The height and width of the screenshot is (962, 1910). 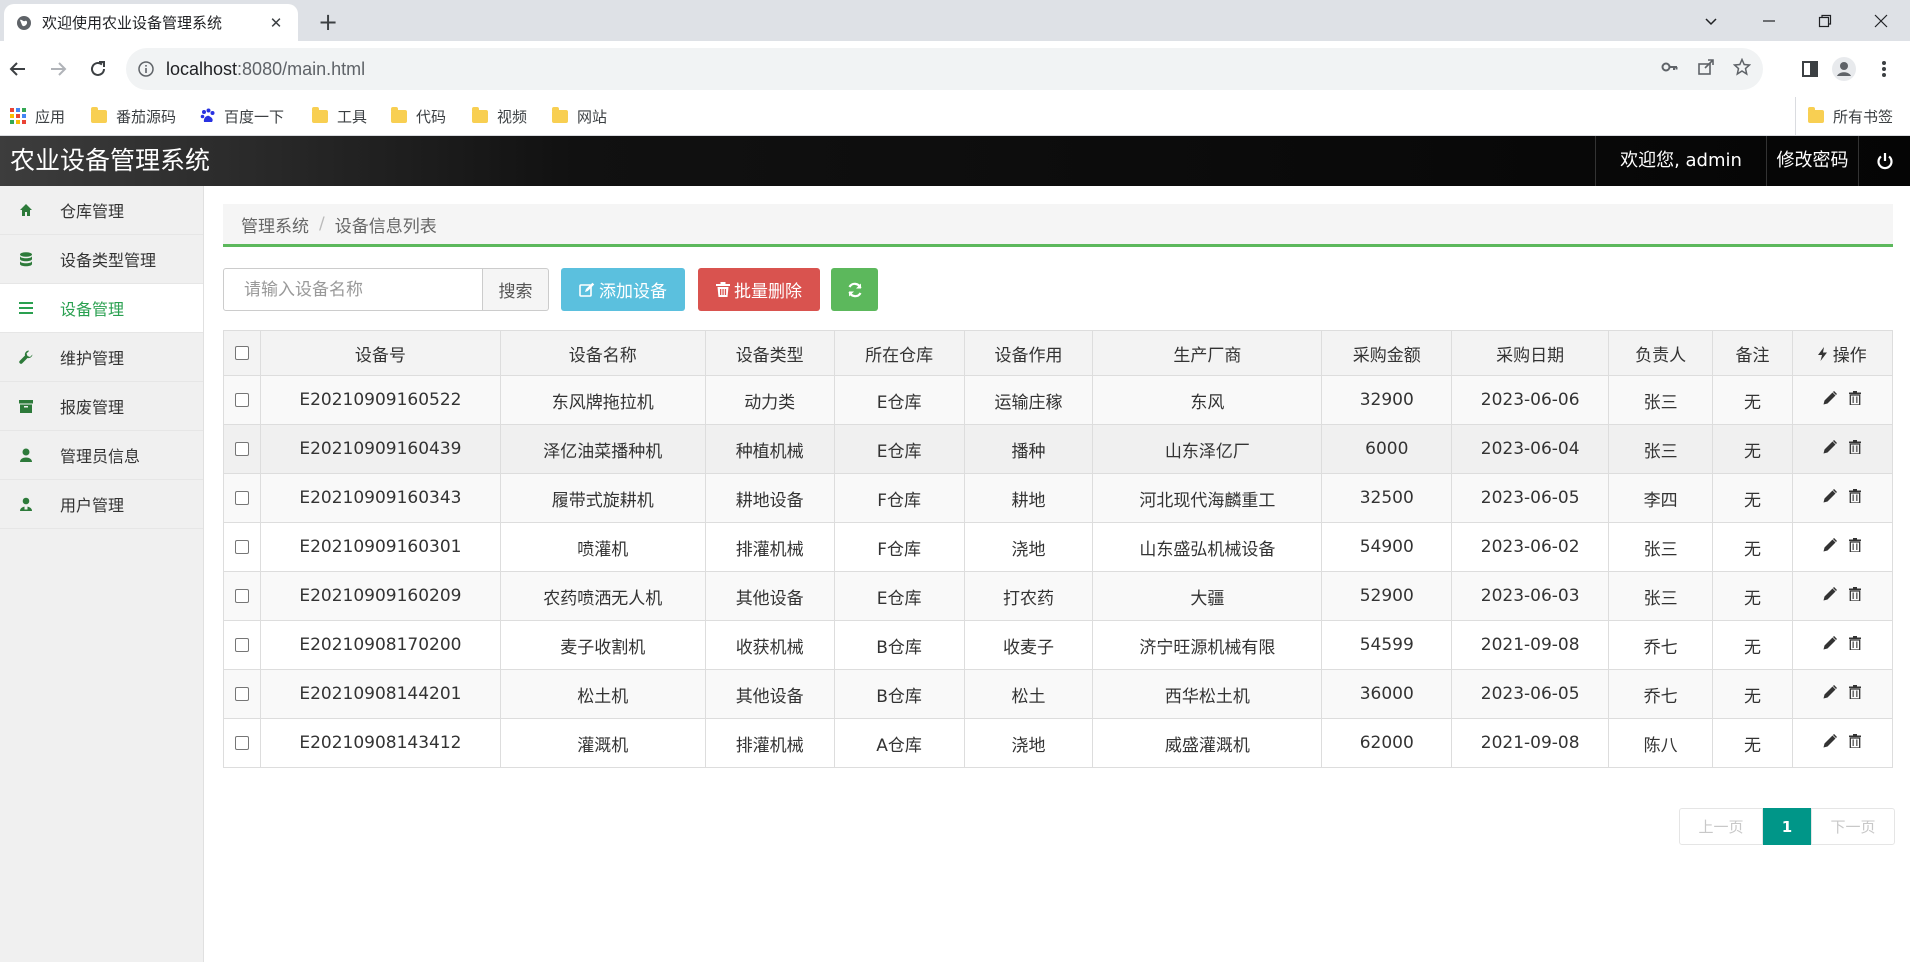 What do you see at coordinates (1742, 68) in the screenshot?
I see `bookmark-star-icon` at bounding box center [1742, 68].